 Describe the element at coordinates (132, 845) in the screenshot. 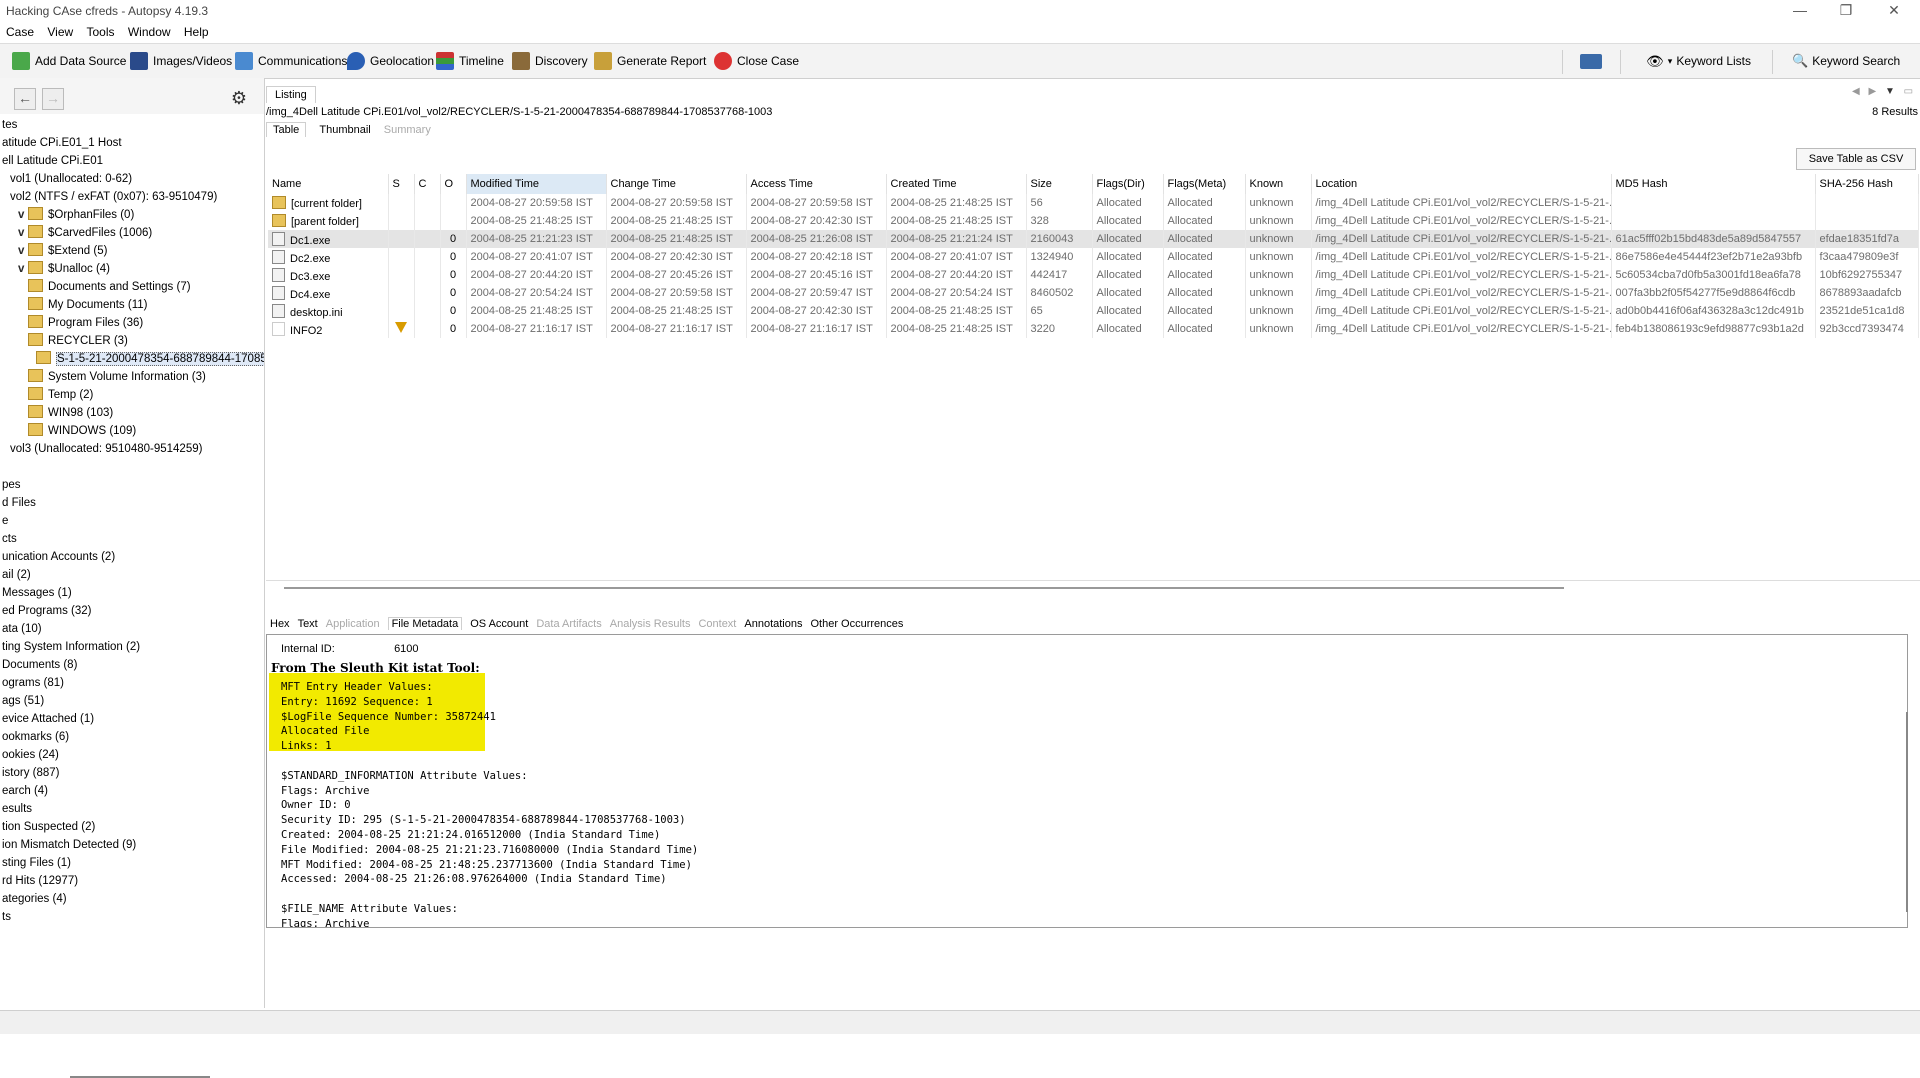

I see `tree-node: ion Mismatch Detected (9)` at that location.